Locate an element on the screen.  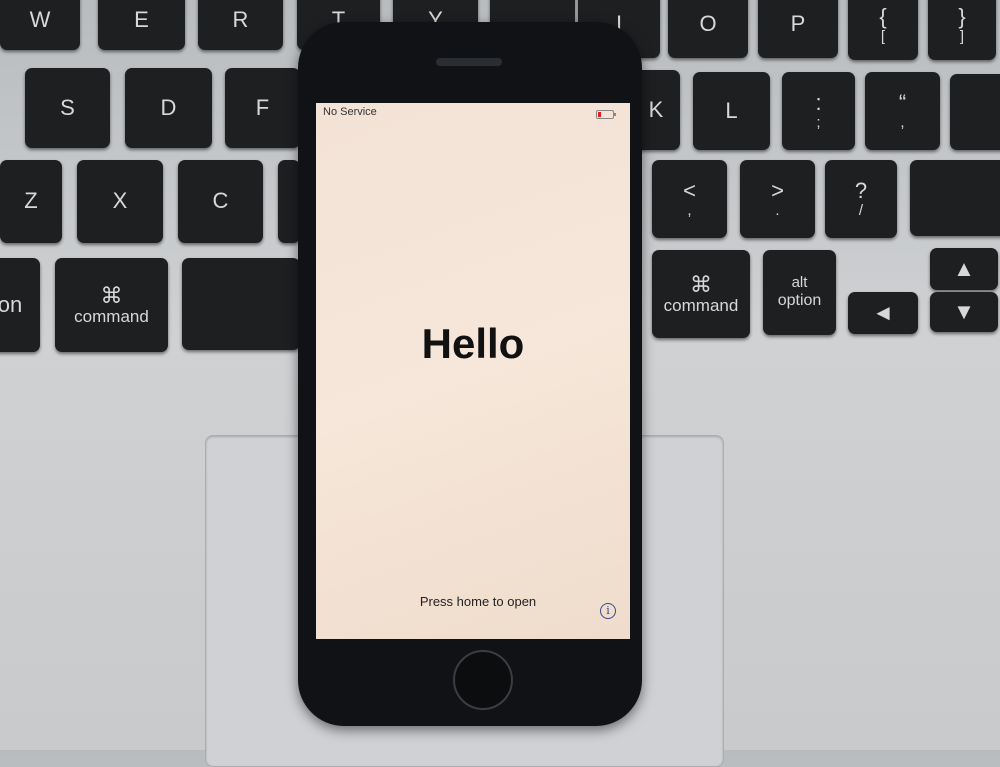
key-label: Z is located at coordinates (31, 201).